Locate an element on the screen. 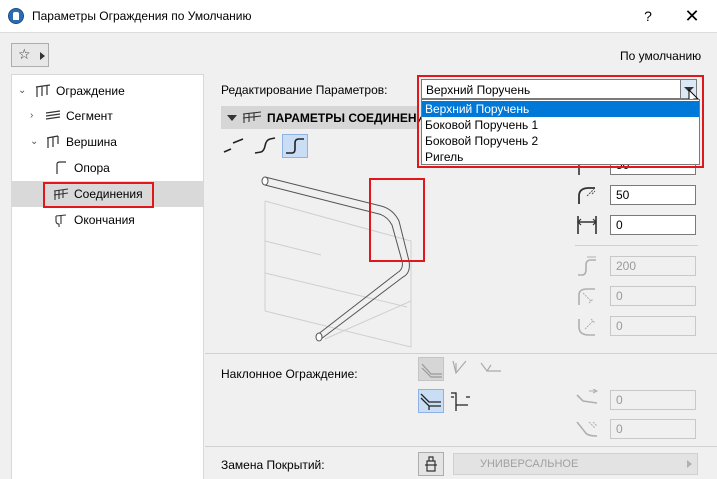 Image resolution: width=717 pixels, height=479 pixels. chevron-down-icon is located at coordinates (232, 118).